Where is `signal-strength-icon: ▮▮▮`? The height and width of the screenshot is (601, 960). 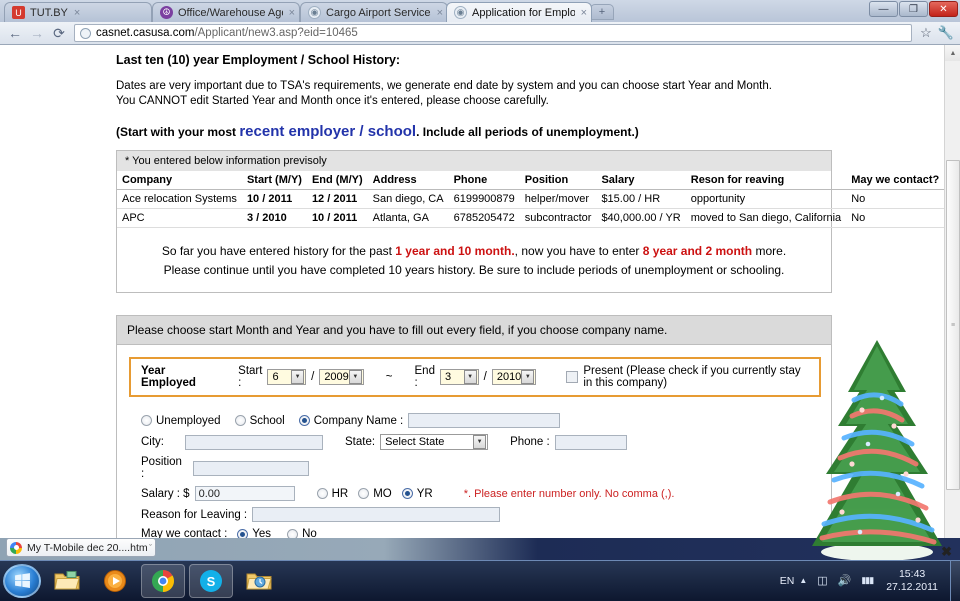 signal-strength-icon: ▮▮▮ is located at coordinates (867, 580).